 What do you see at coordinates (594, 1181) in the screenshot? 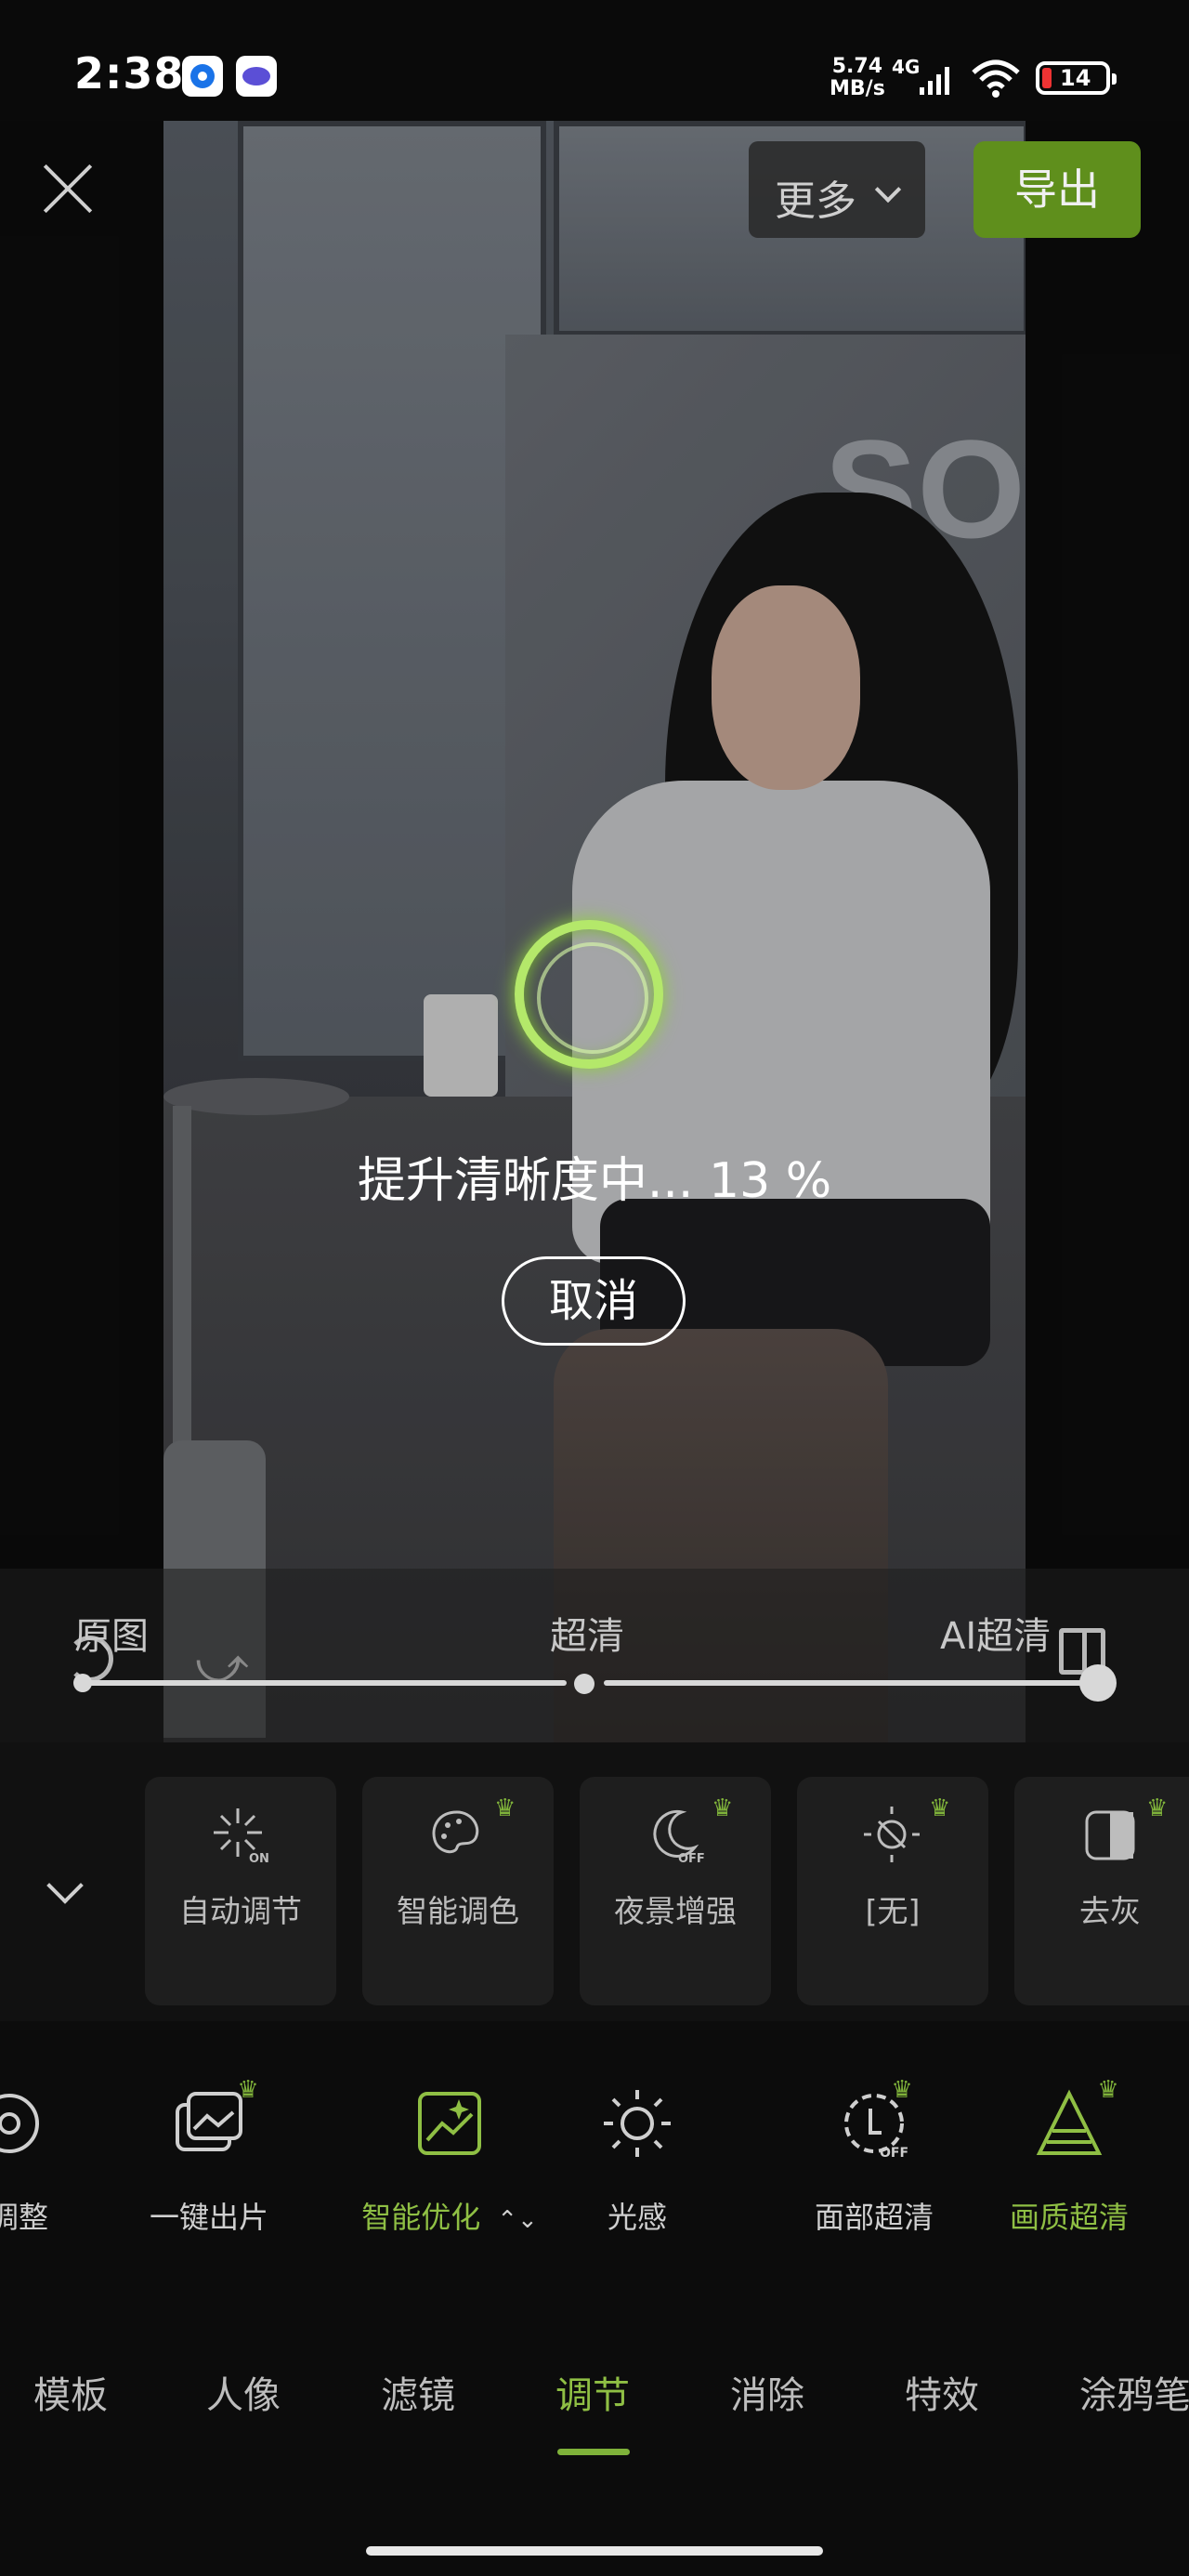
I see `processing-status-text: 提升清晰度中... 13 %` at bounding box center [594, 1181].